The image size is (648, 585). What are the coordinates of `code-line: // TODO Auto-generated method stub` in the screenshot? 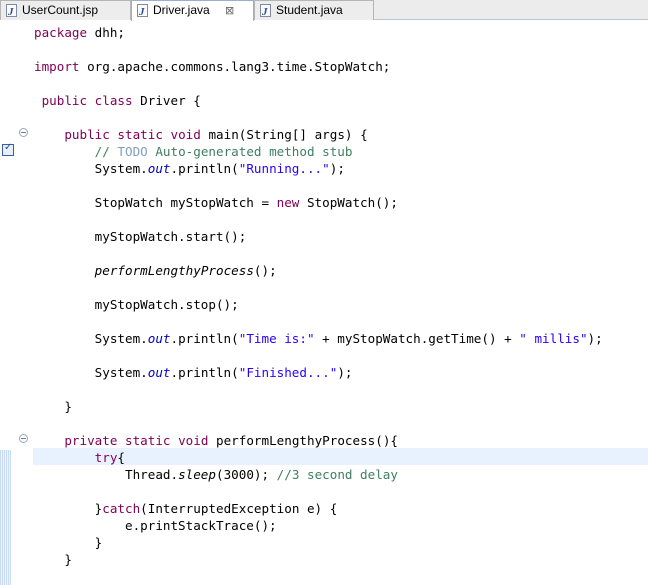 It's located at (193, 151).